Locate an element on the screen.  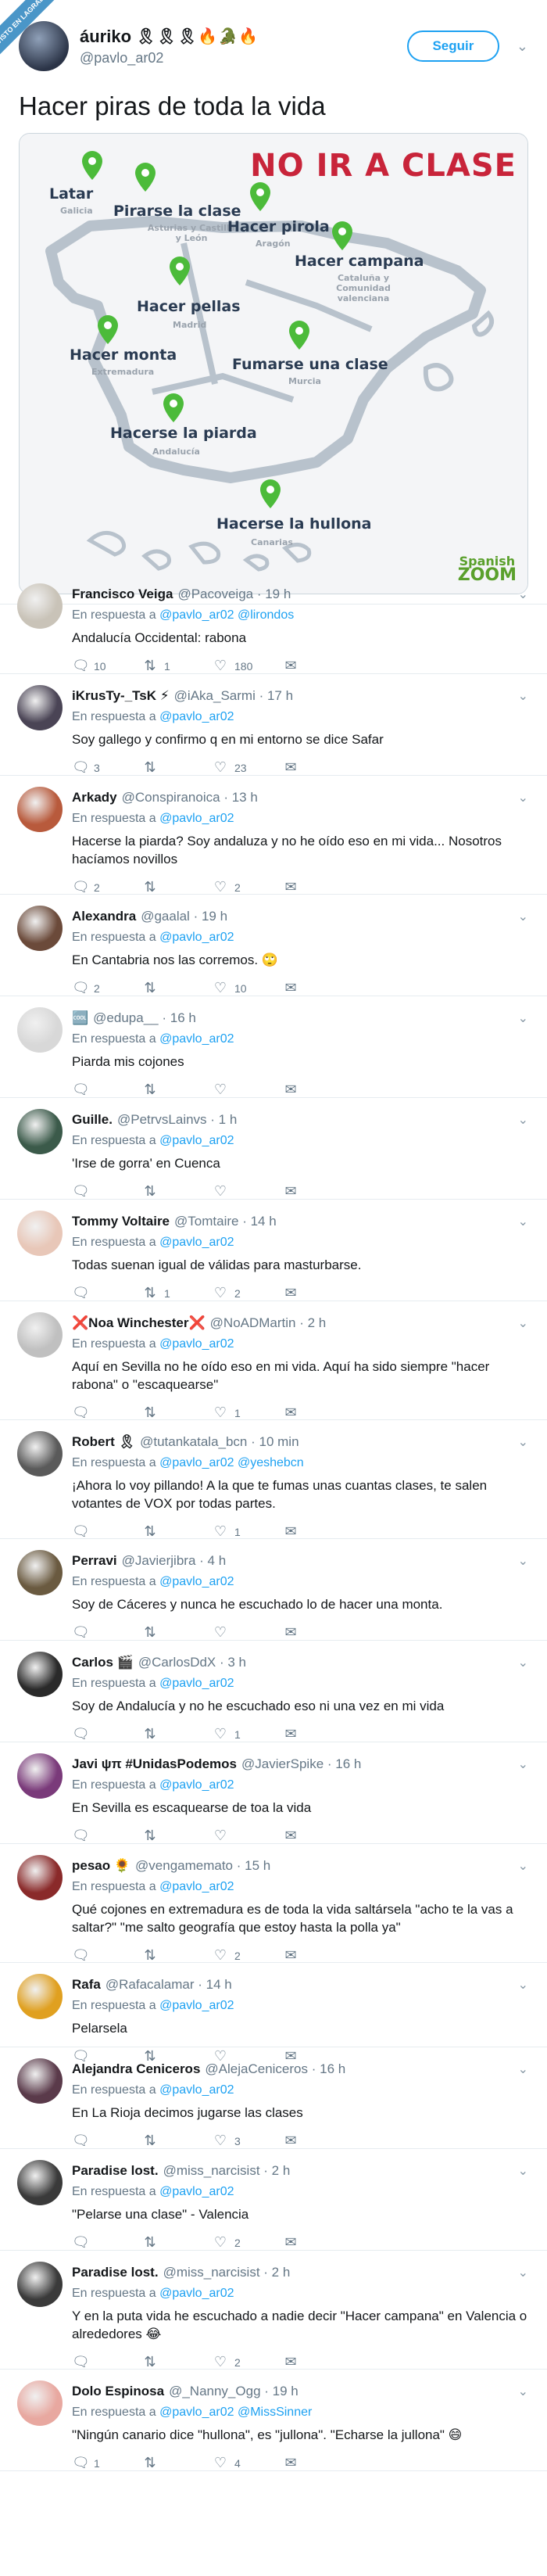
timestamp: · 16 h is located at coordinates (329, 2069).